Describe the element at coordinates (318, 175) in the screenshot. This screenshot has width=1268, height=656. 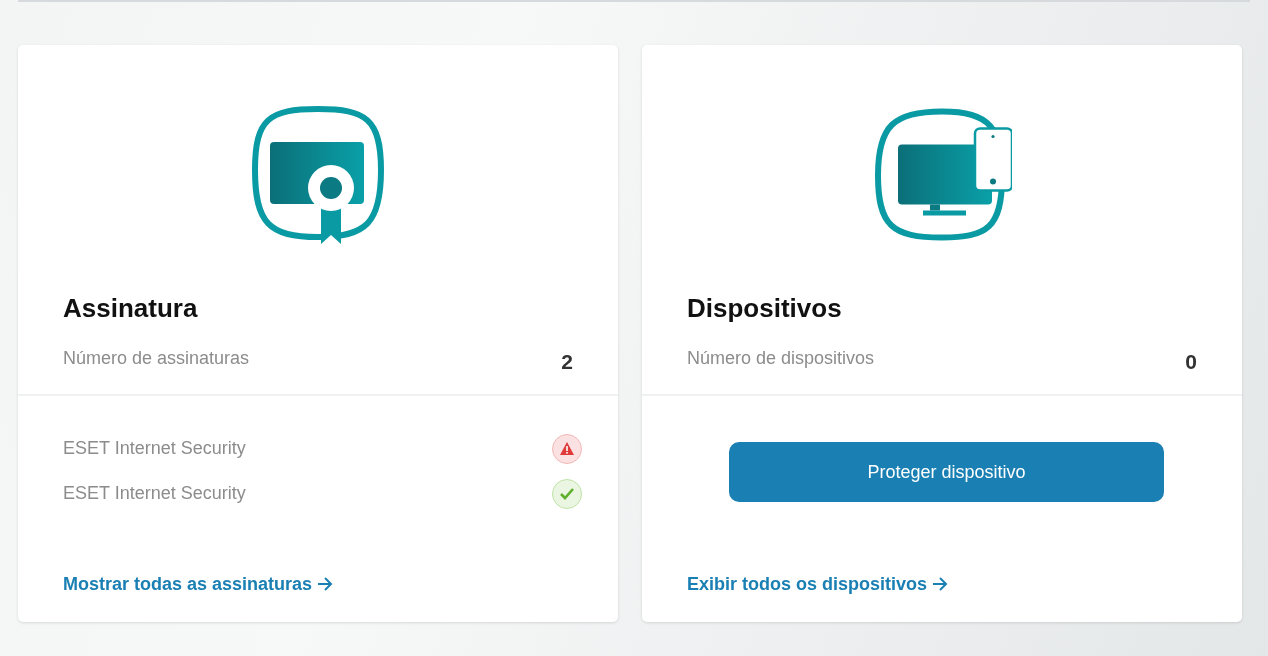
I see `certificate-icon` at that location.